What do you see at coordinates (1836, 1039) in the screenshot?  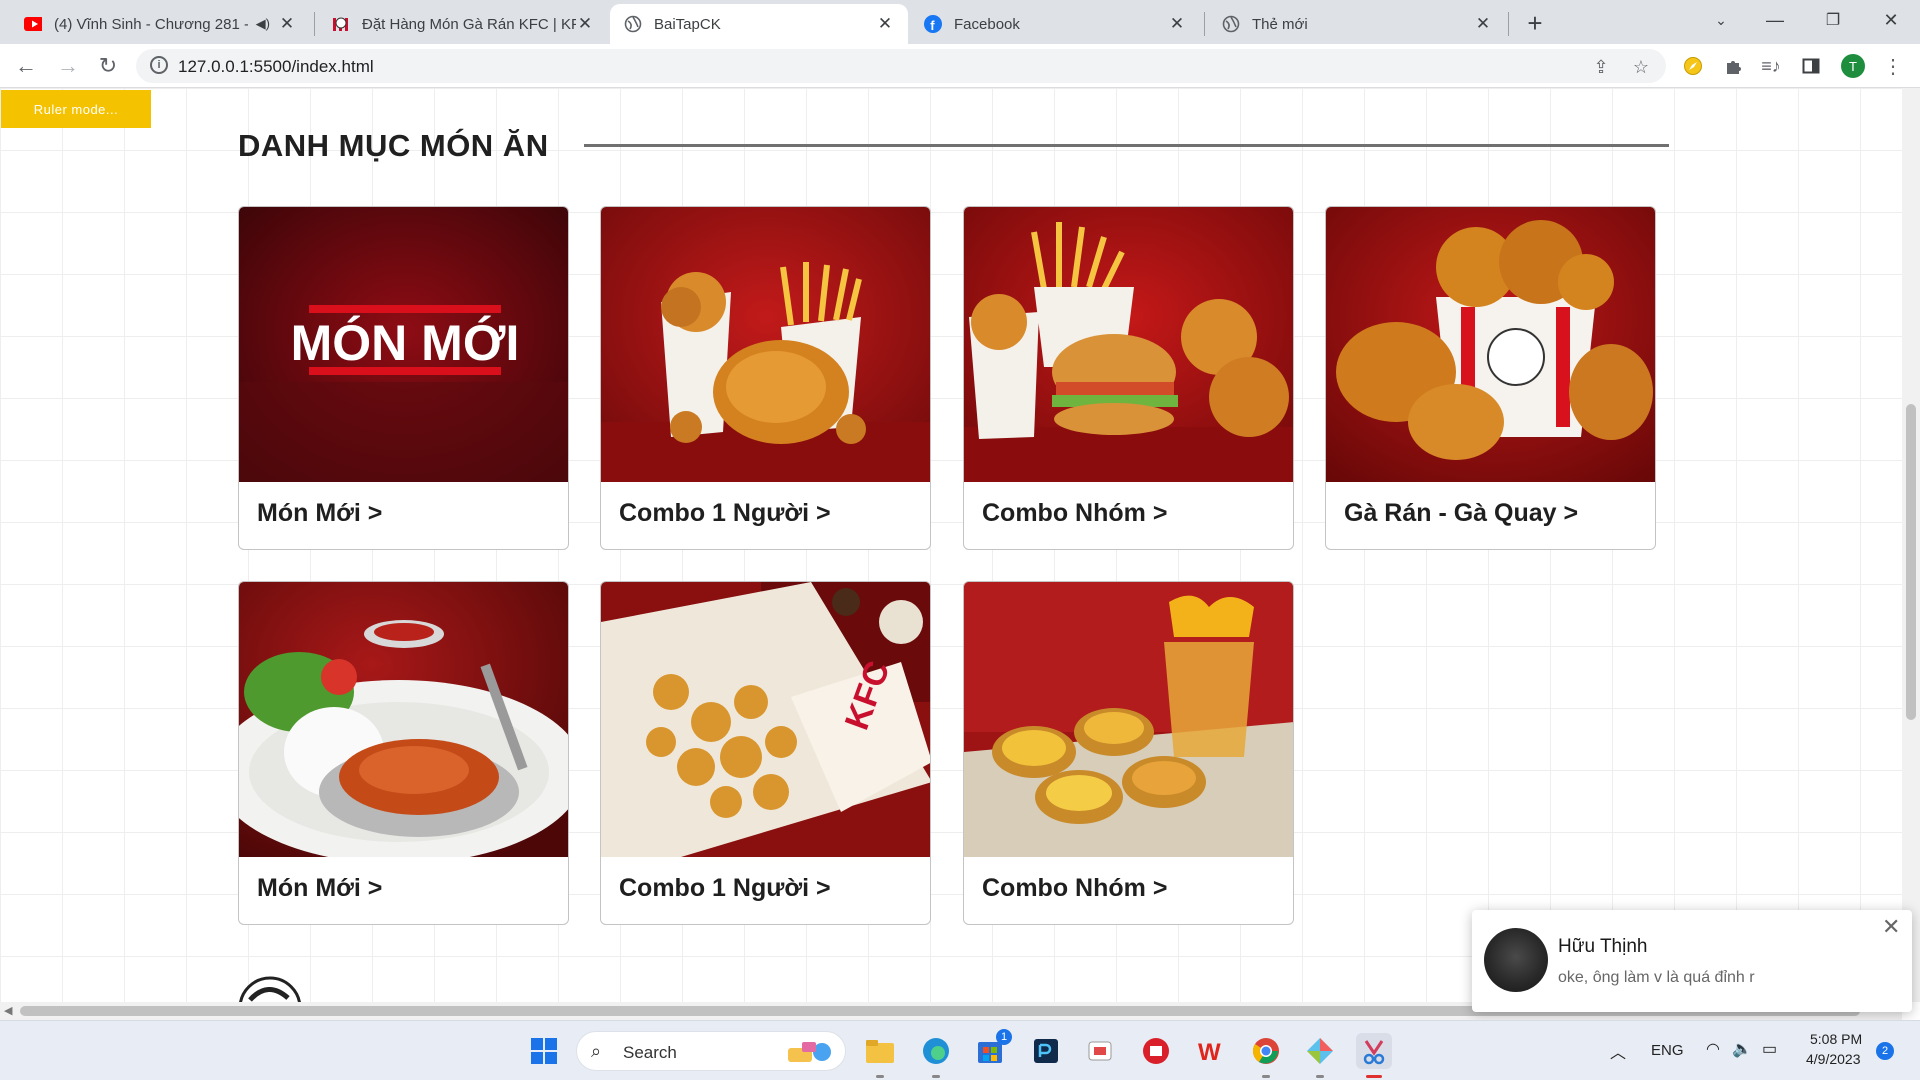 I see `clock-time: 5:08 PM` at bounding box center [1836, 1039].